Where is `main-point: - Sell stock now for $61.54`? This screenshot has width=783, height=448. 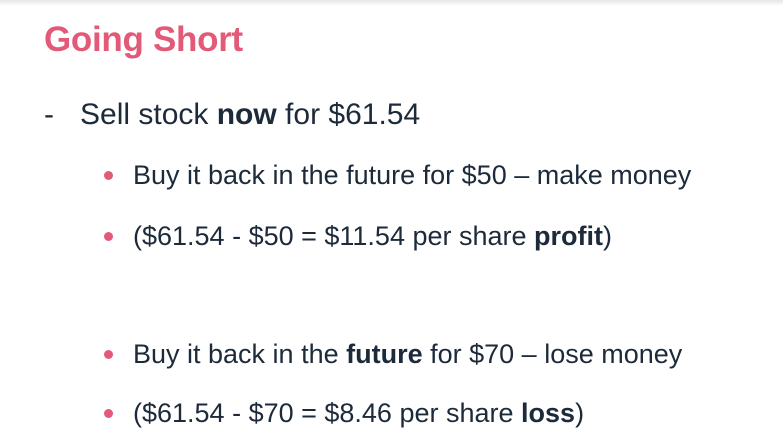
main-point: - Sell stock now for $61.54 is located at coordinates (232, 115).